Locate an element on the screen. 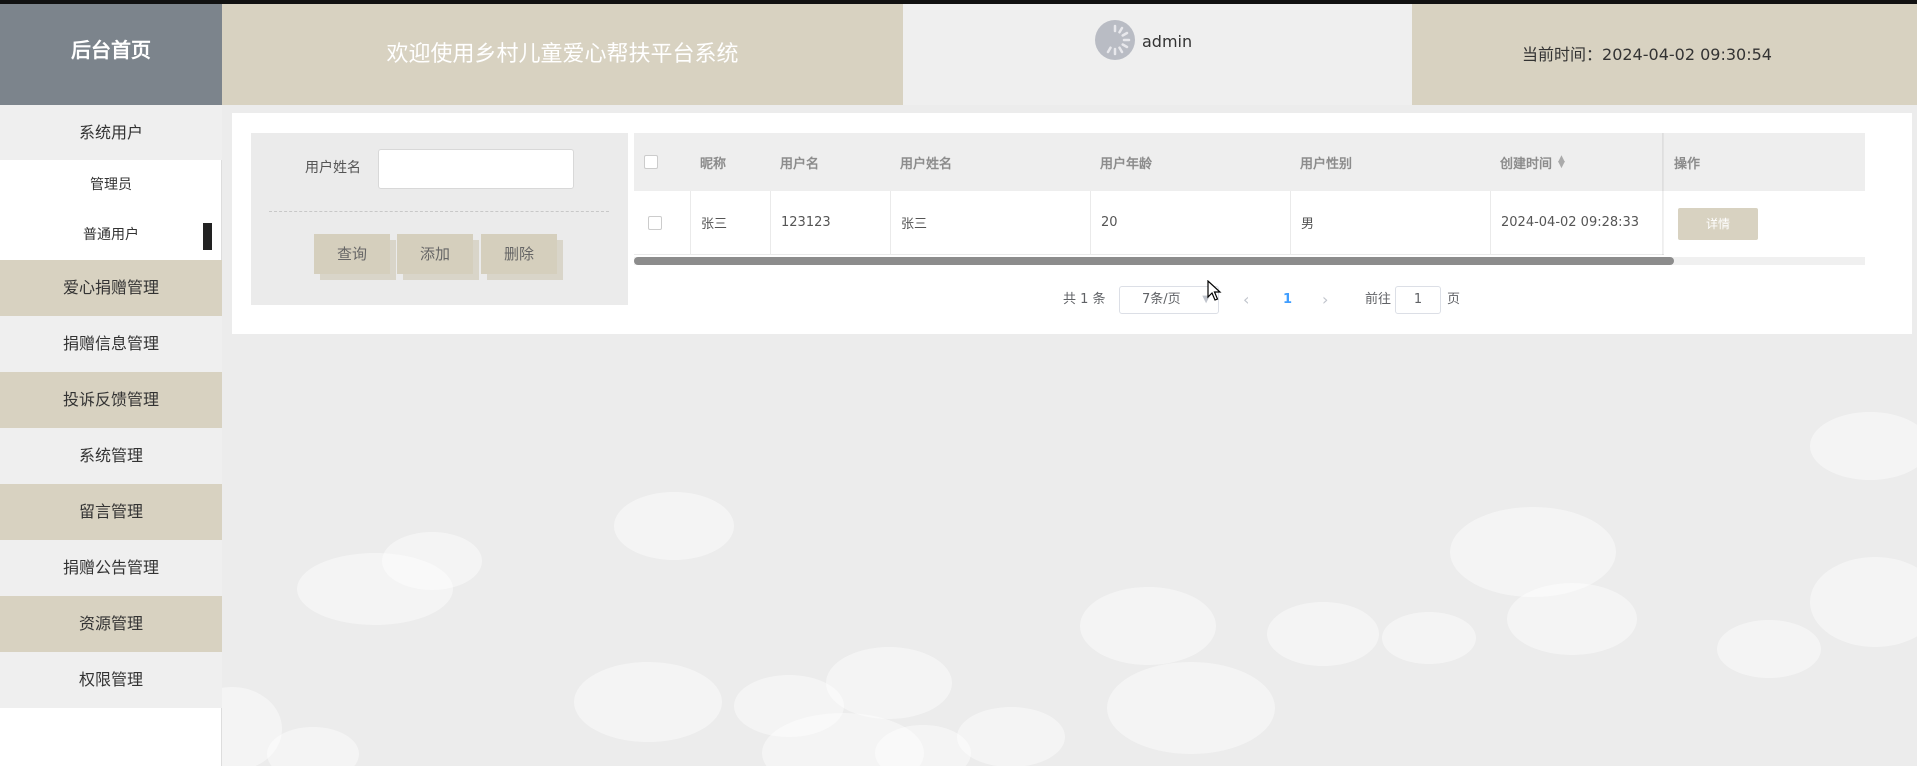 Image resolution: width=1917 pixels, height=766 pixels. row-checkbox is located at coordinates (655, 222).